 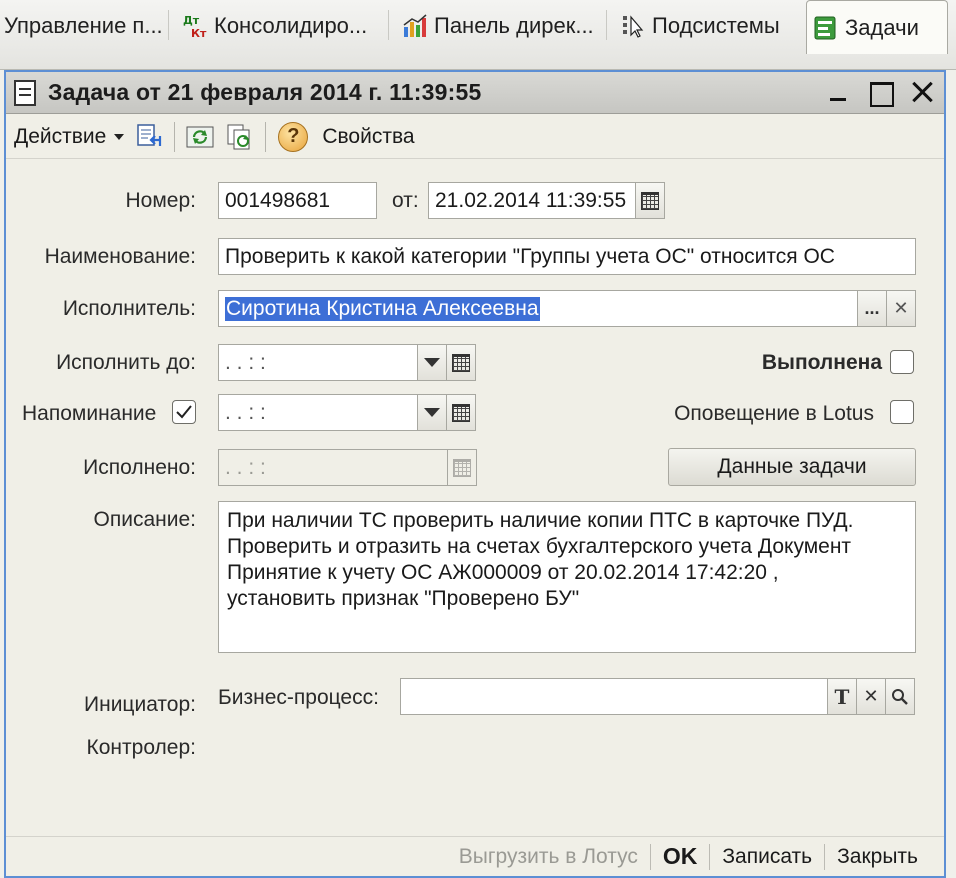 I want to click on due-date-field: . . : :, so click(x=318, y=362).